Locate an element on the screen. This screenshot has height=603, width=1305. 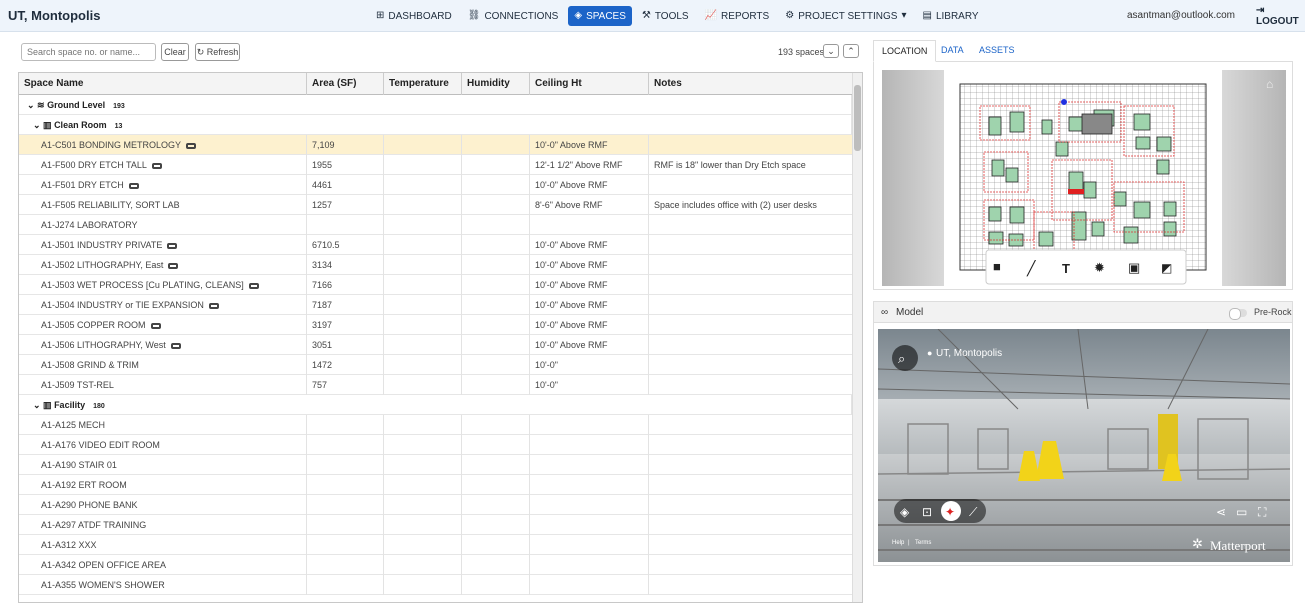
nav-connections: ⛓ CONNECTIONS is located at coordinates (513, 16).